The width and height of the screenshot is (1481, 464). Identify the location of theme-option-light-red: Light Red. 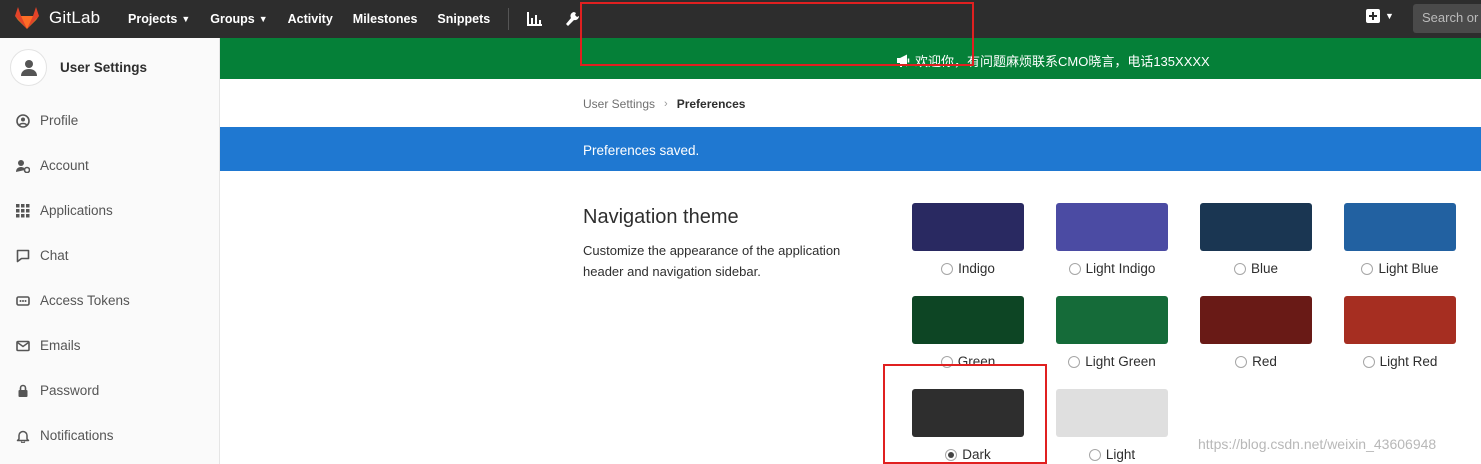
(1400, 332).